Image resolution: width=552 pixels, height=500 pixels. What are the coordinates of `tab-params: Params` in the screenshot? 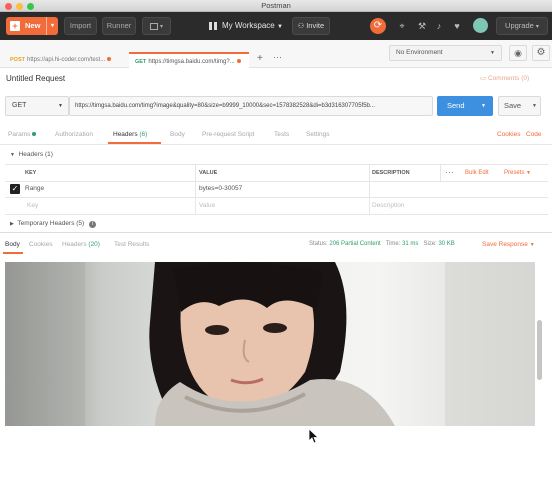 It's located at (22, 134).